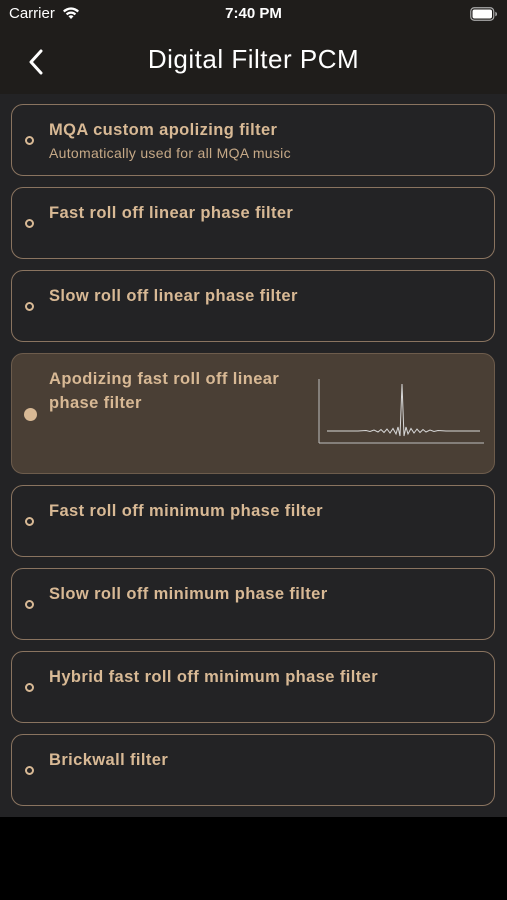  I want to click on option-label: Brickwall filter, so click(109, 760).